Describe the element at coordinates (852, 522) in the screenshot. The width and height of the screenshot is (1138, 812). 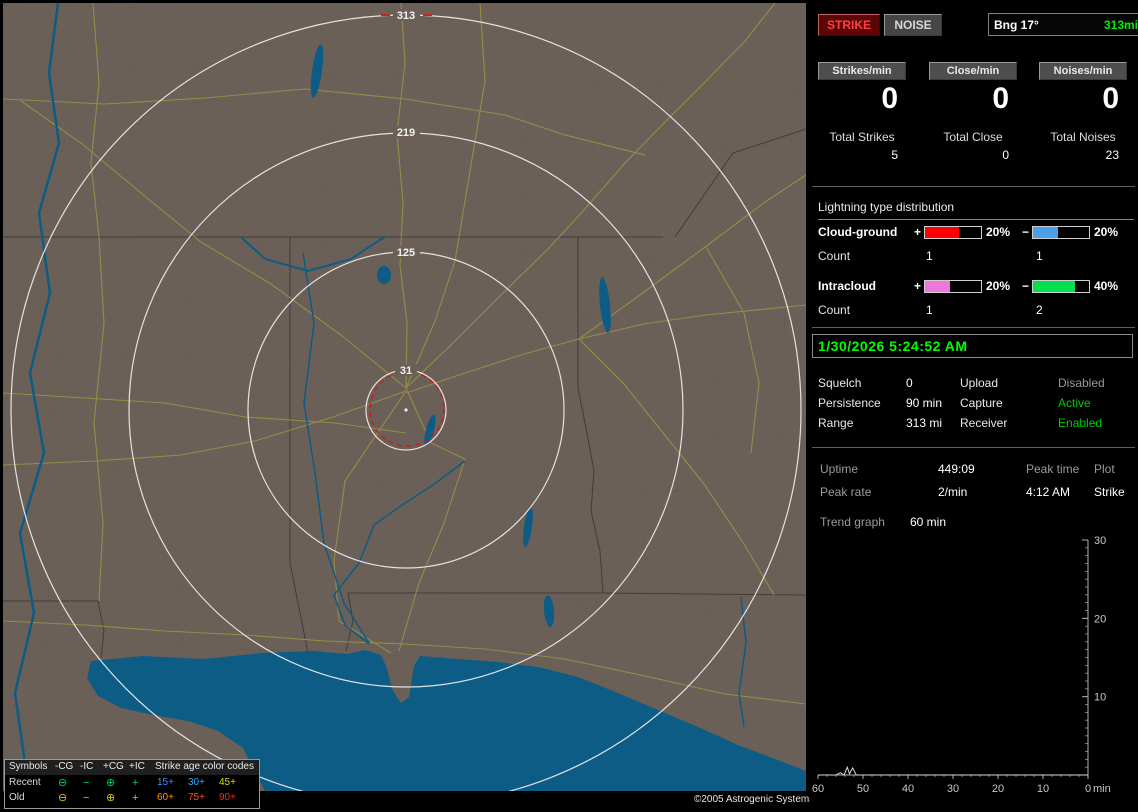
I see `trend-graph-label: Trend graph` at that location.